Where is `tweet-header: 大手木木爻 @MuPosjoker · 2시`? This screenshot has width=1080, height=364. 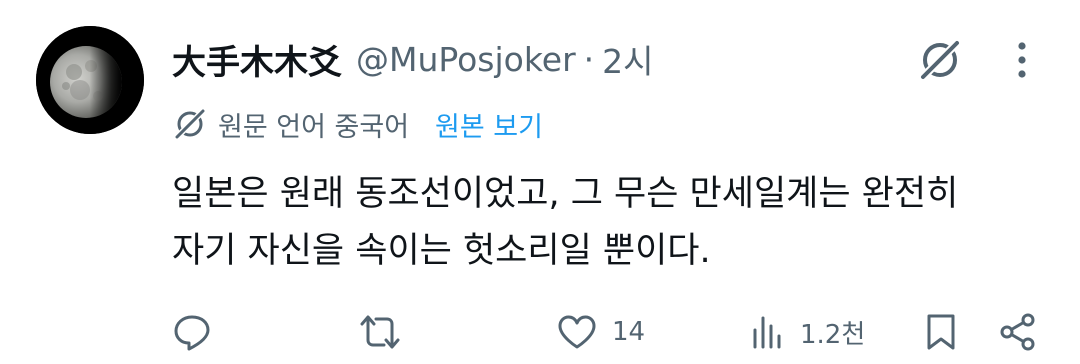
tweet-header: 大手木木爻 @MuPosjoker · 2시 is located at coordinates (413, 59).